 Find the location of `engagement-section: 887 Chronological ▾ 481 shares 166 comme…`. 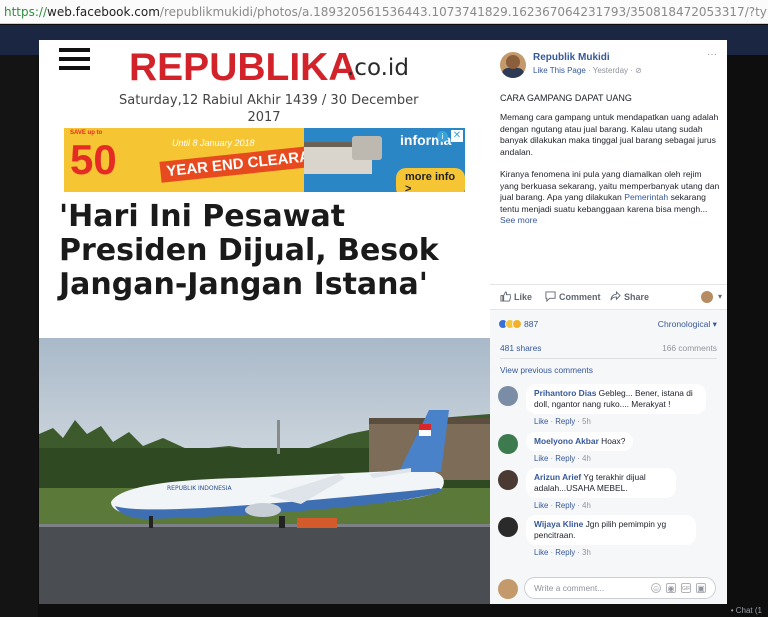

engagement-section: 887 Chronological ▾ 481 shares 166 comme… is located at coordinates (608, 457).